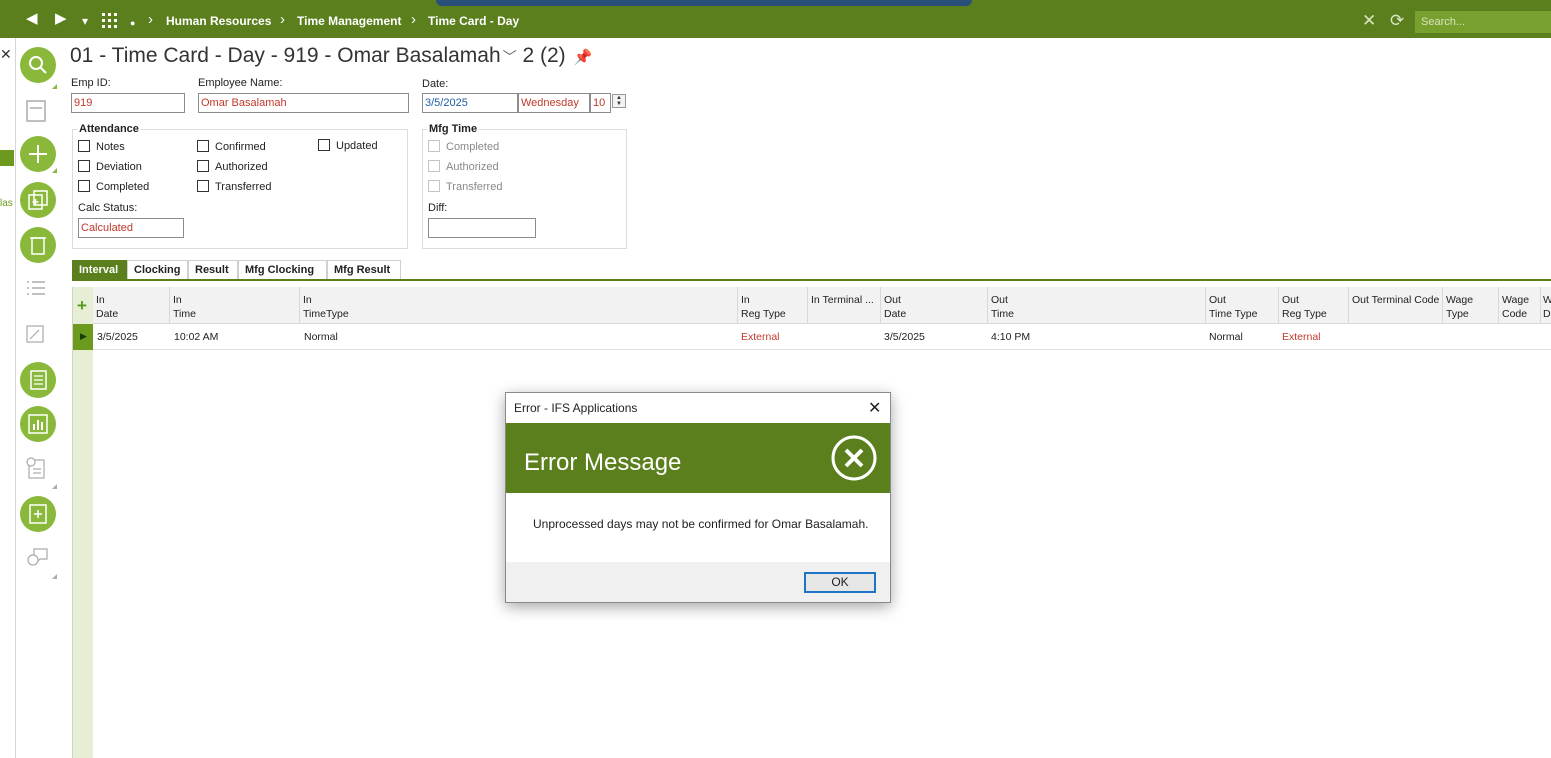 Image resolution: width=1551 pixels, height=758 pixels. I want to click on col-wage-desc: WDe, so click(1546, 305).